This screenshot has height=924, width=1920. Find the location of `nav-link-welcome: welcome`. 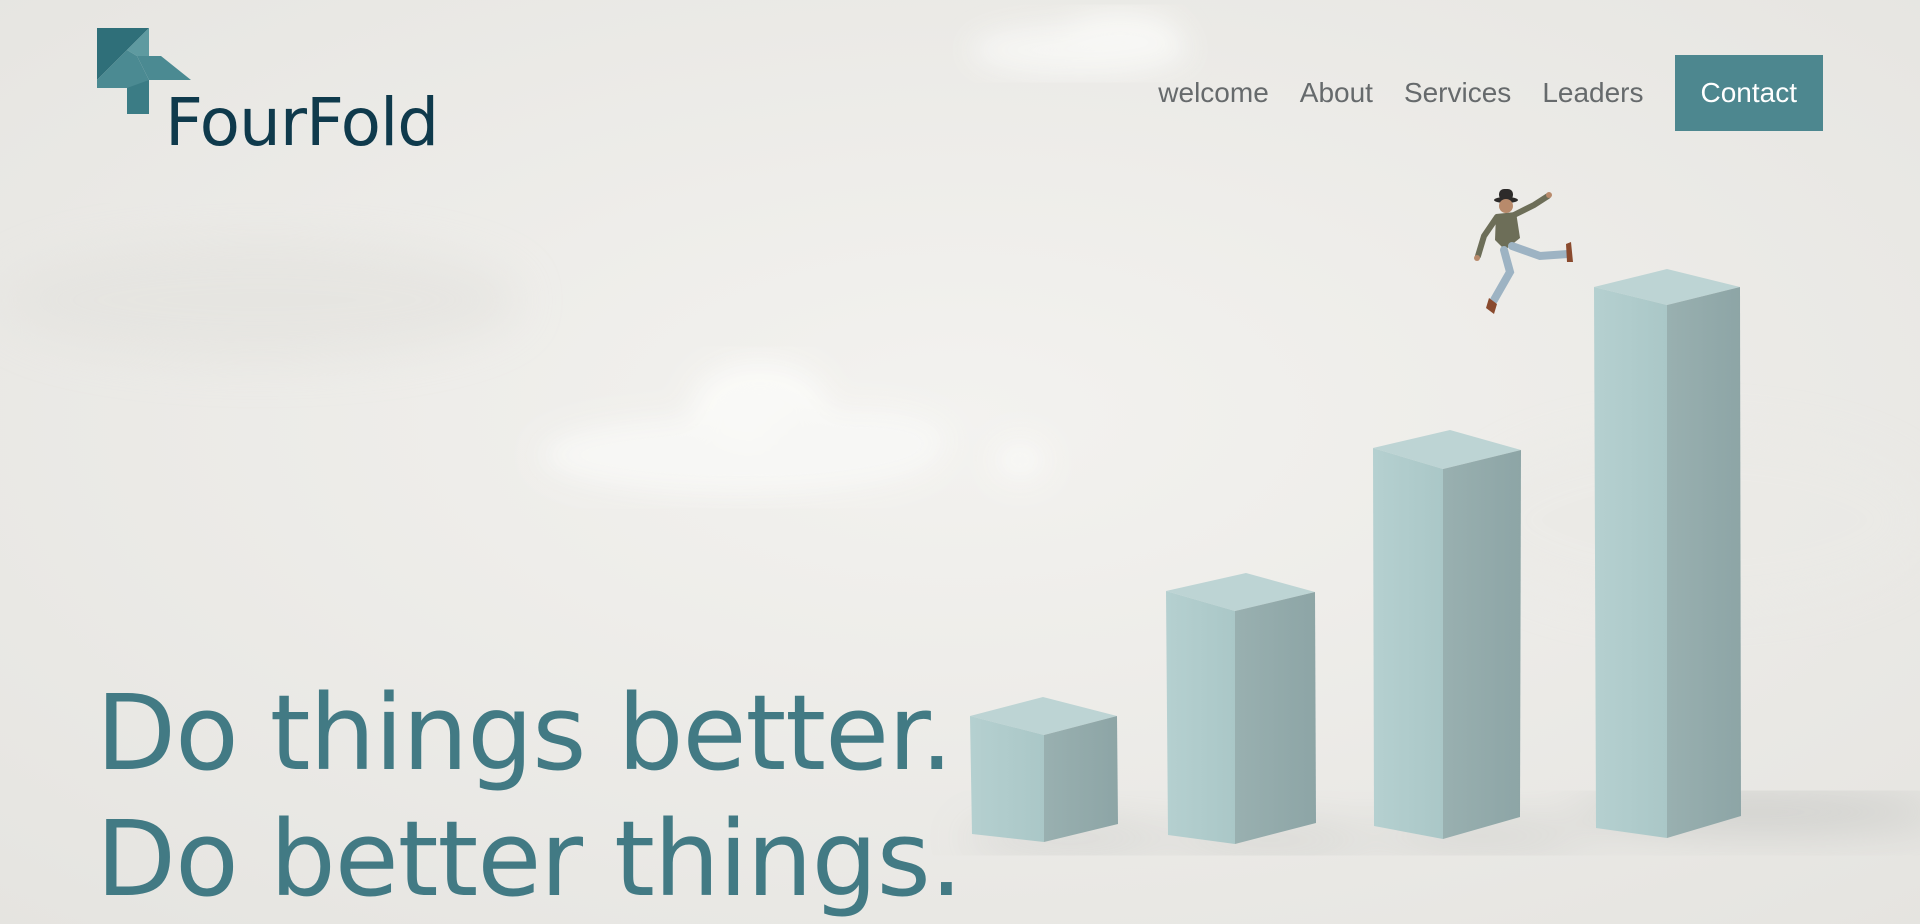

nav-link-welcome: welcome is located at coordinates (1213, 93).